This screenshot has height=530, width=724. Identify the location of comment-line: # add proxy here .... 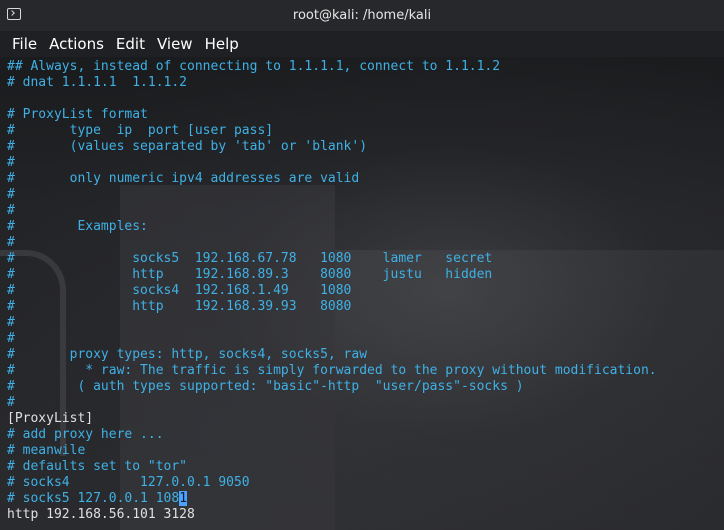
(365, 435).